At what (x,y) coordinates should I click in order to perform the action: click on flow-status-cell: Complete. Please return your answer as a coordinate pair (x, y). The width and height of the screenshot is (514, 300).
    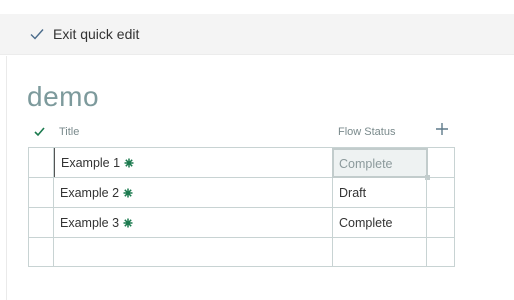
    Looking at the image, I should click on (380, 222).